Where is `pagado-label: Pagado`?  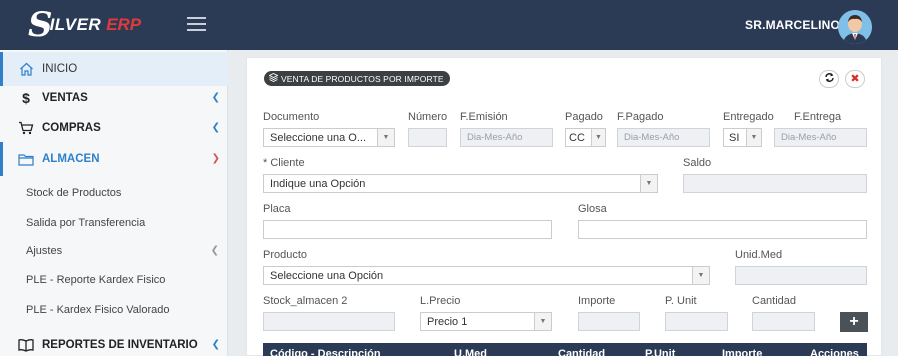
pagado-label: Pagado is located at coordinates (584, 117).